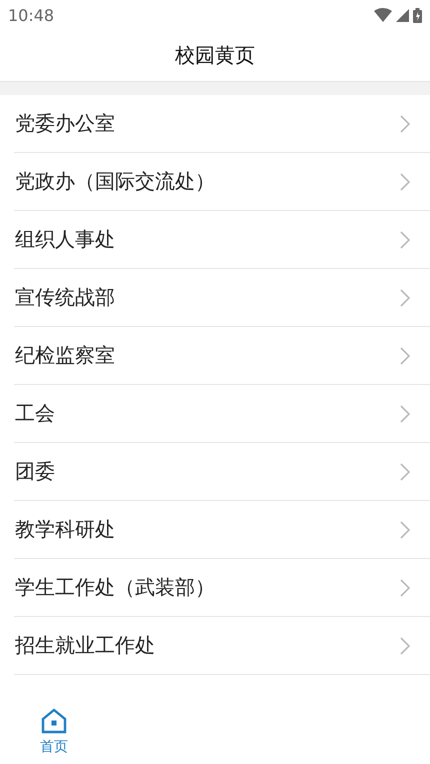 Image resolution: width=430 pixels, height=764 pixels. Describe the element at coordinates (222, 298) in the screenshot. I see `department-item: 宣传统战部` at that location.